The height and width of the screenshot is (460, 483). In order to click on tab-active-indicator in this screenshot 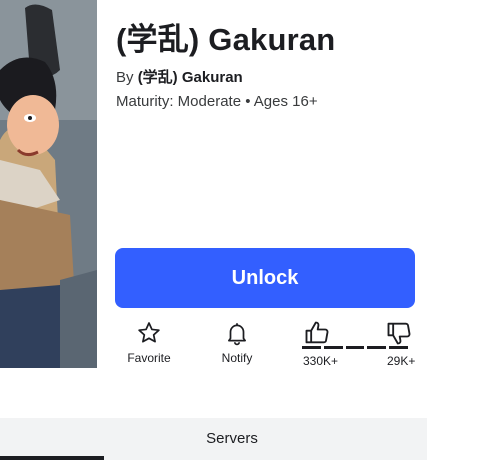, I will do `click(52, 458)`.